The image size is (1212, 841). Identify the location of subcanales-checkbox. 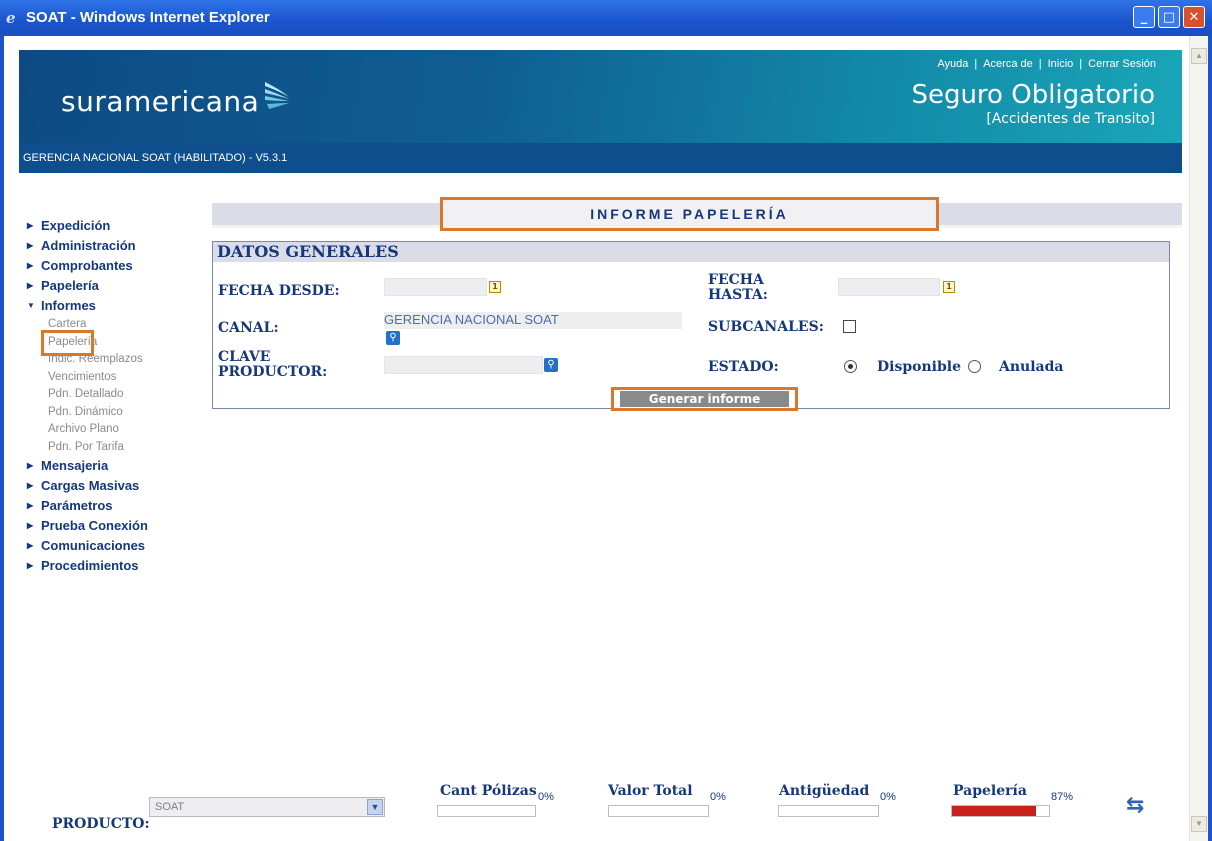
(849, 326).